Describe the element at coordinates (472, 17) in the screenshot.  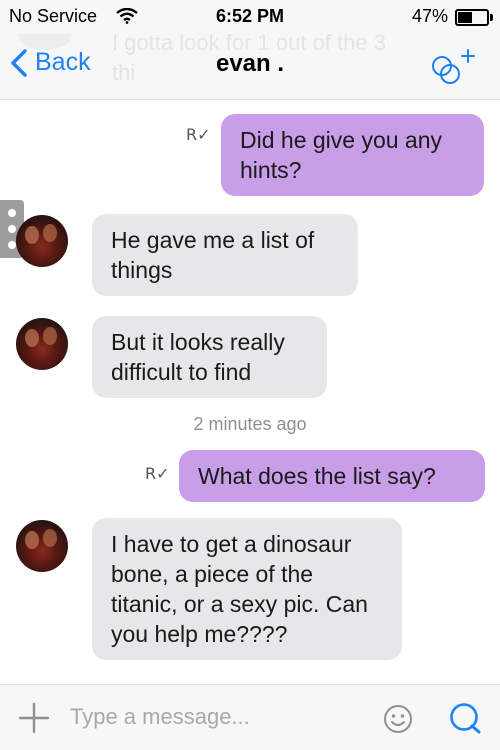
I see `battery-icon` at that location.